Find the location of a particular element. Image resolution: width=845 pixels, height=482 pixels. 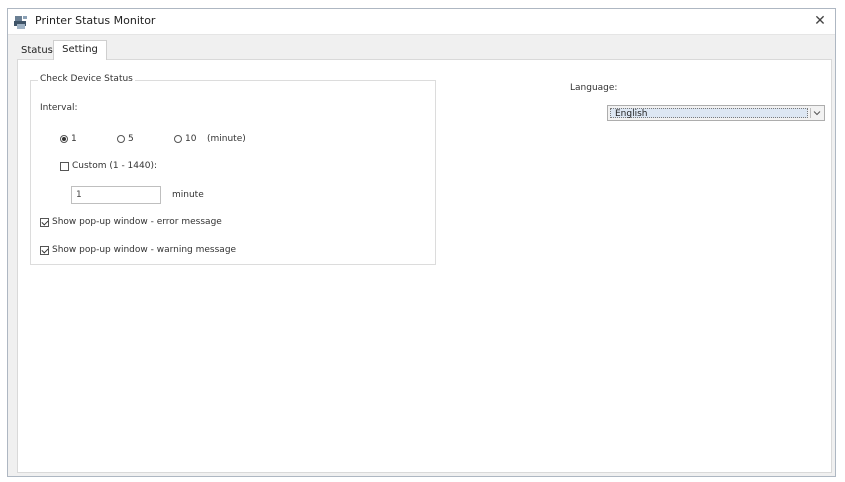

custom-minutes-input is located at coordinates (116, 195).